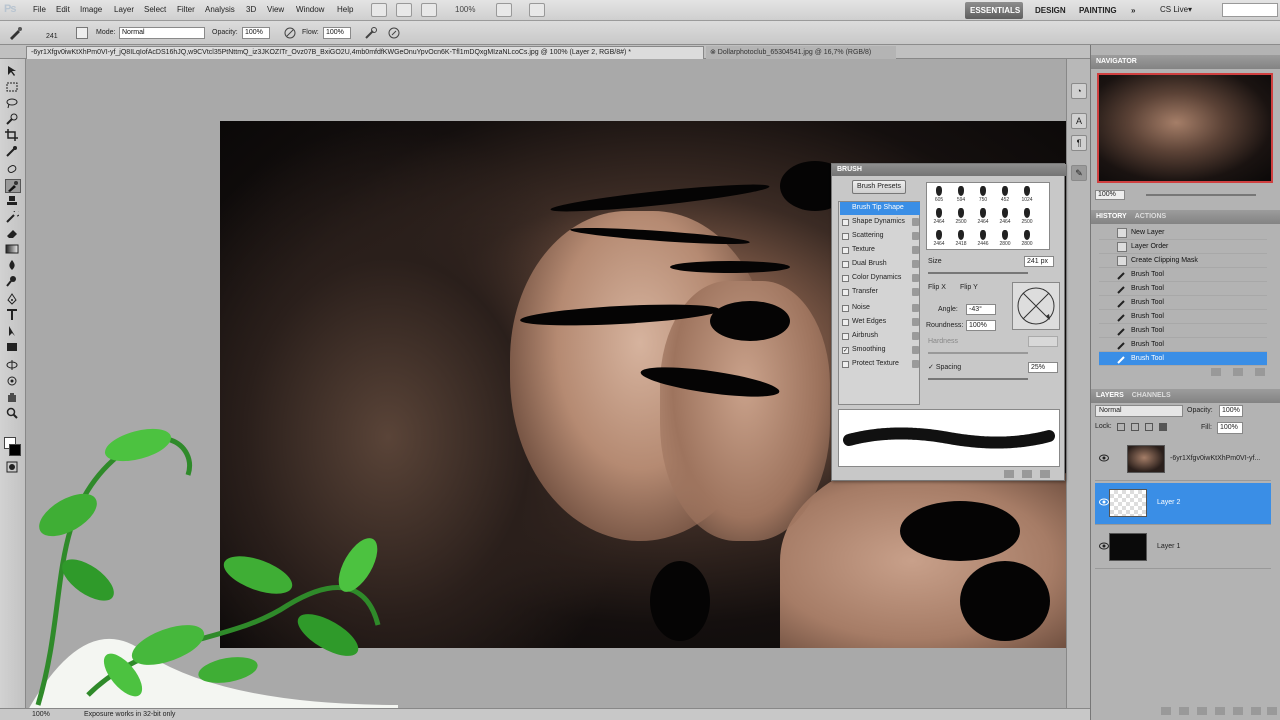 This screenshot has height=720, width=1280. I want to click on brush-angle-widget, so click(1036, 306).